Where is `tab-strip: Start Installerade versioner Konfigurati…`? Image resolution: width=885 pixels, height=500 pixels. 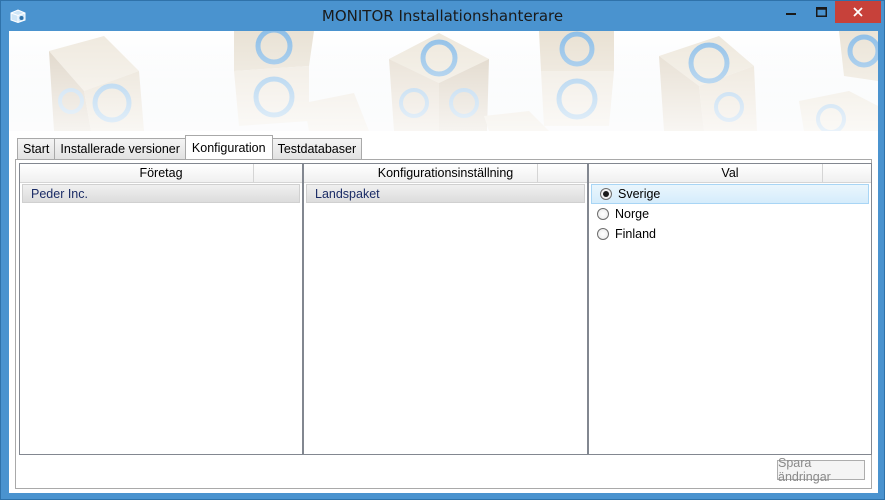 tab-strip: Start Installerade versioner Konfigurati… is located at coordinates (190, 147).